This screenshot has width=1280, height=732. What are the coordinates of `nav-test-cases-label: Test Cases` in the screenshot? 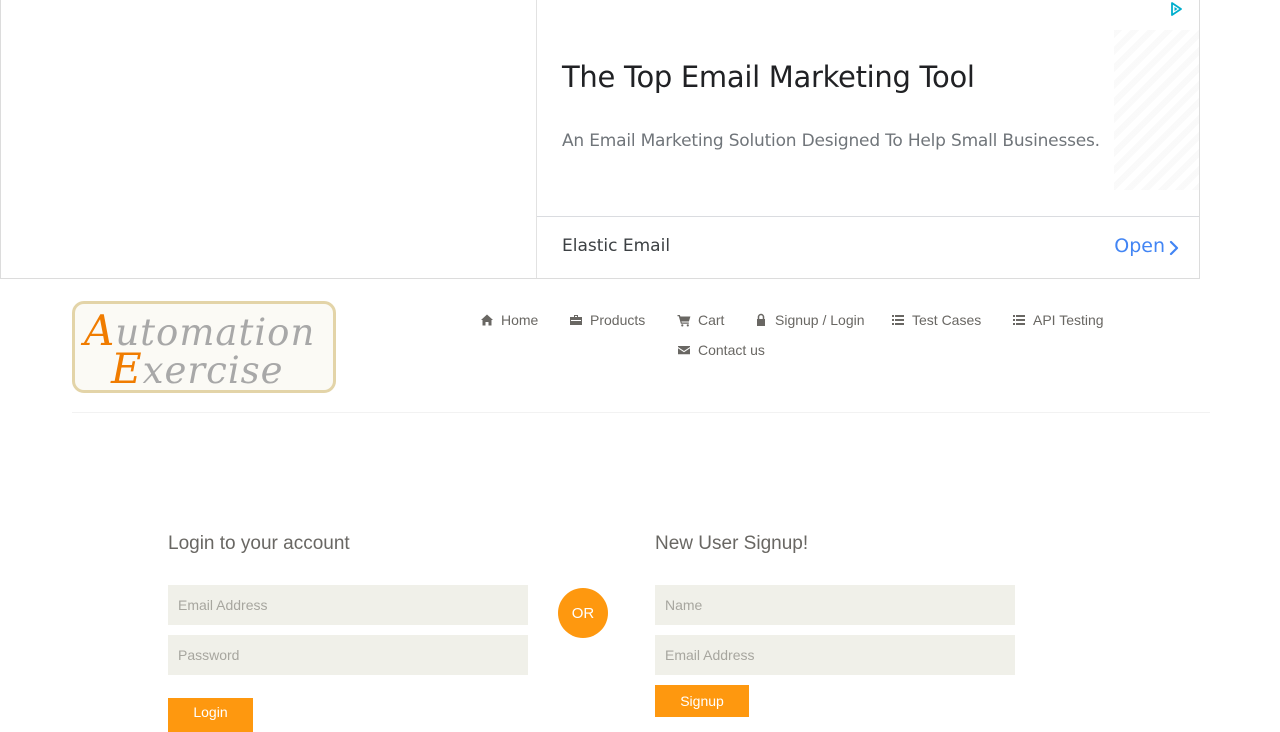 It's located at (947, 320).